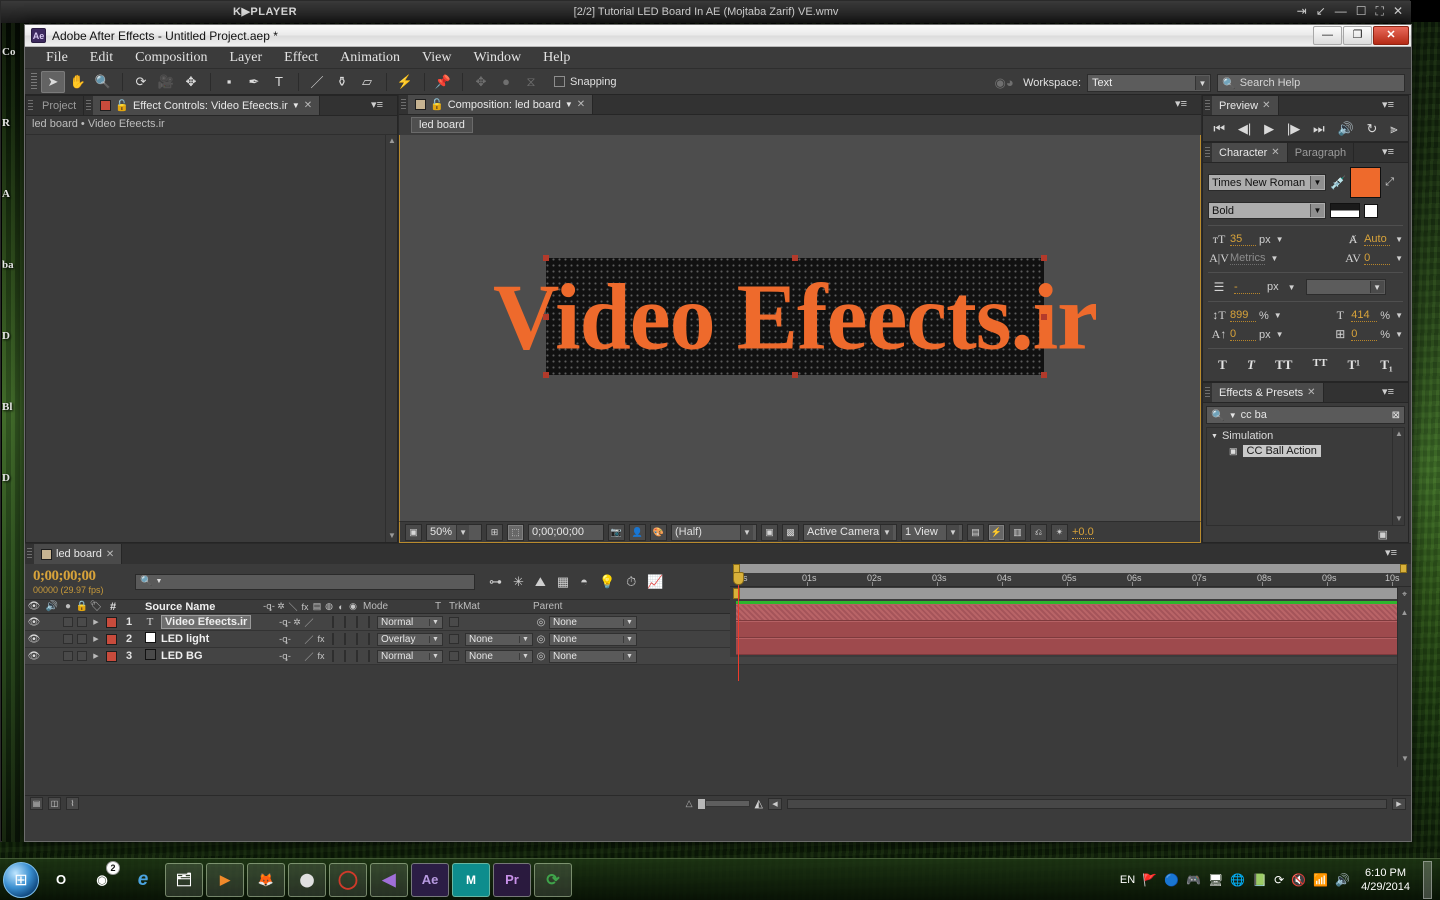 The height and width of the screenshot is (900, 1440). What do you see at coordinates (309, 656) in the screenshot?
I see `layer-quality-switch: ／` at bounding box center [309, 656].